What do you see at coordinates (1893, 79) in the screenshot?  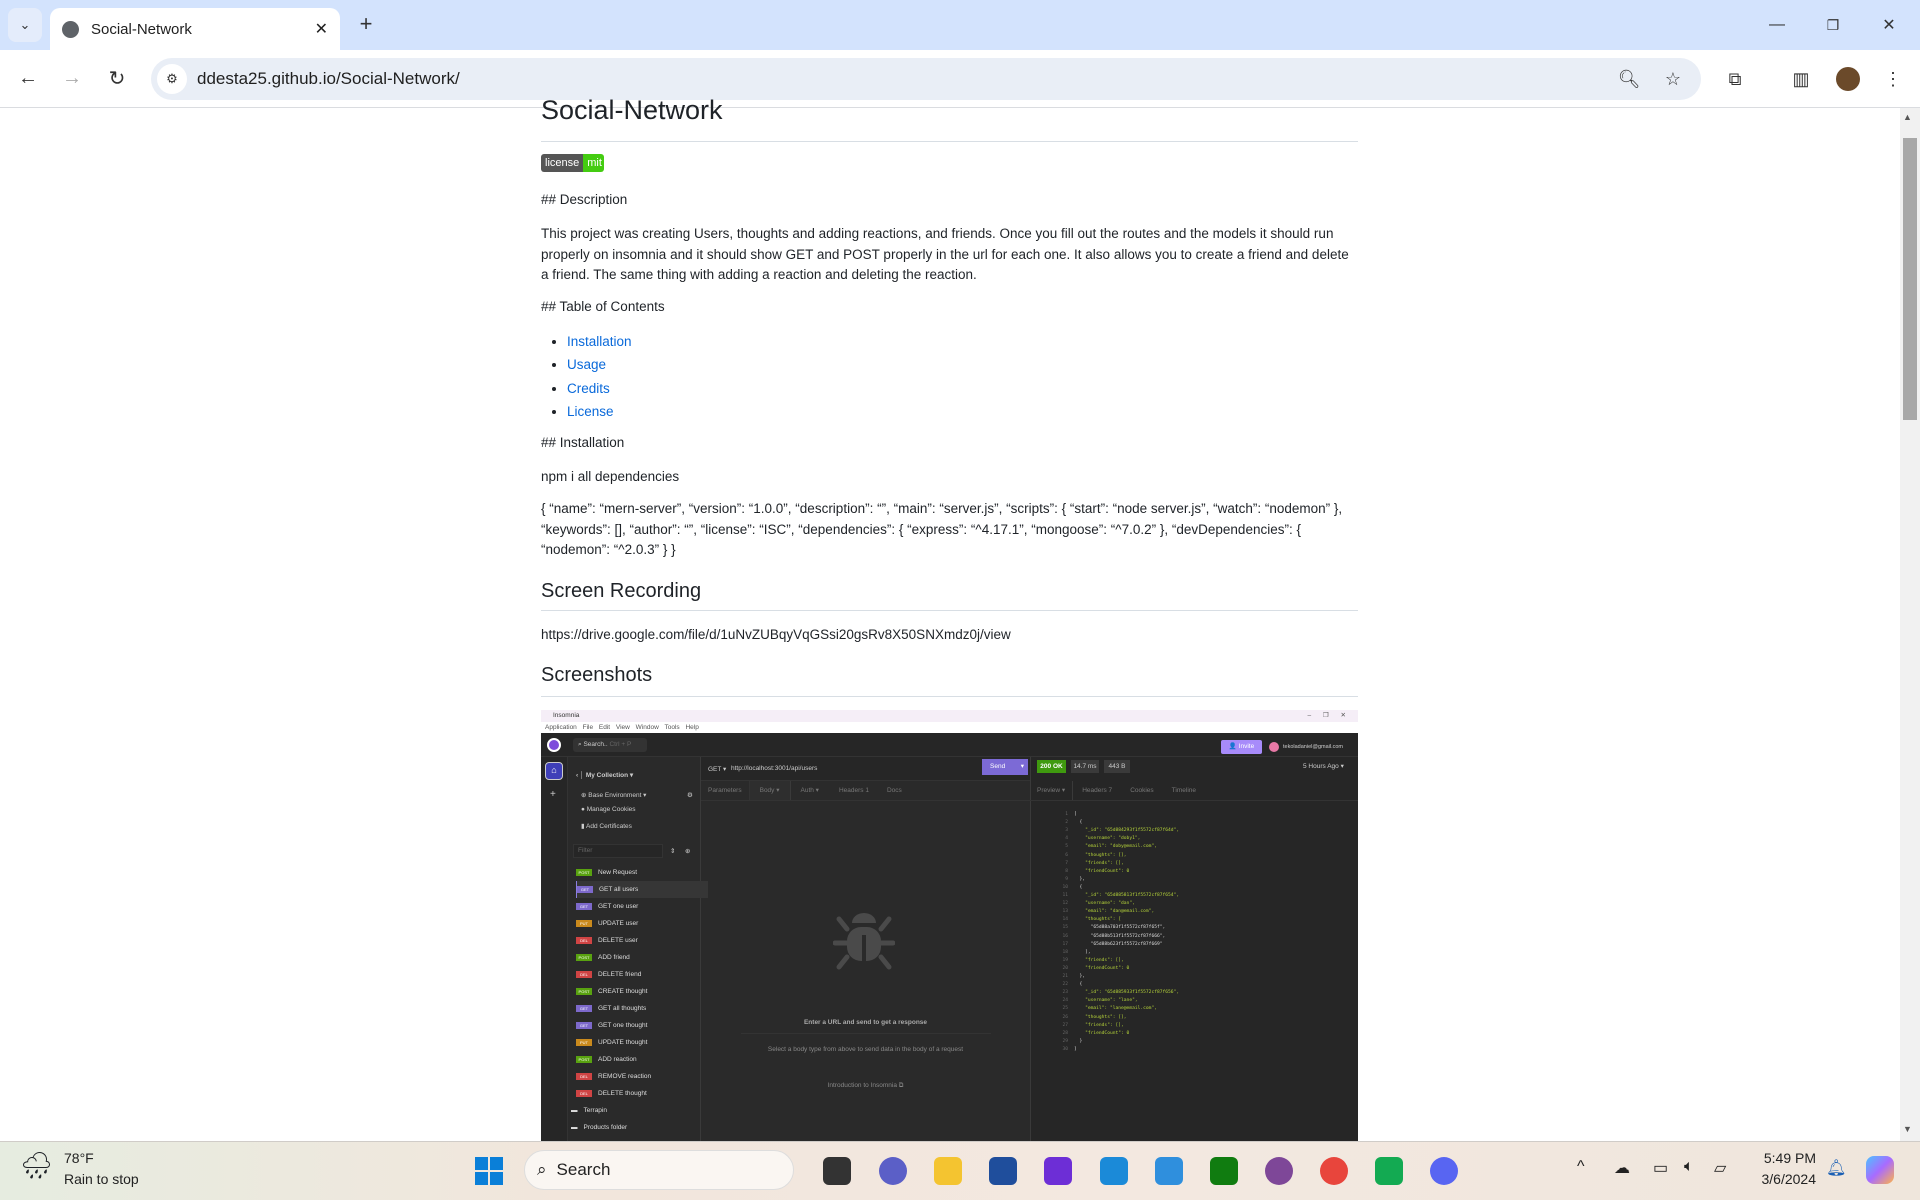 I see `chrome-menu-icon: ⋮` at bounding box center [1893, 79].